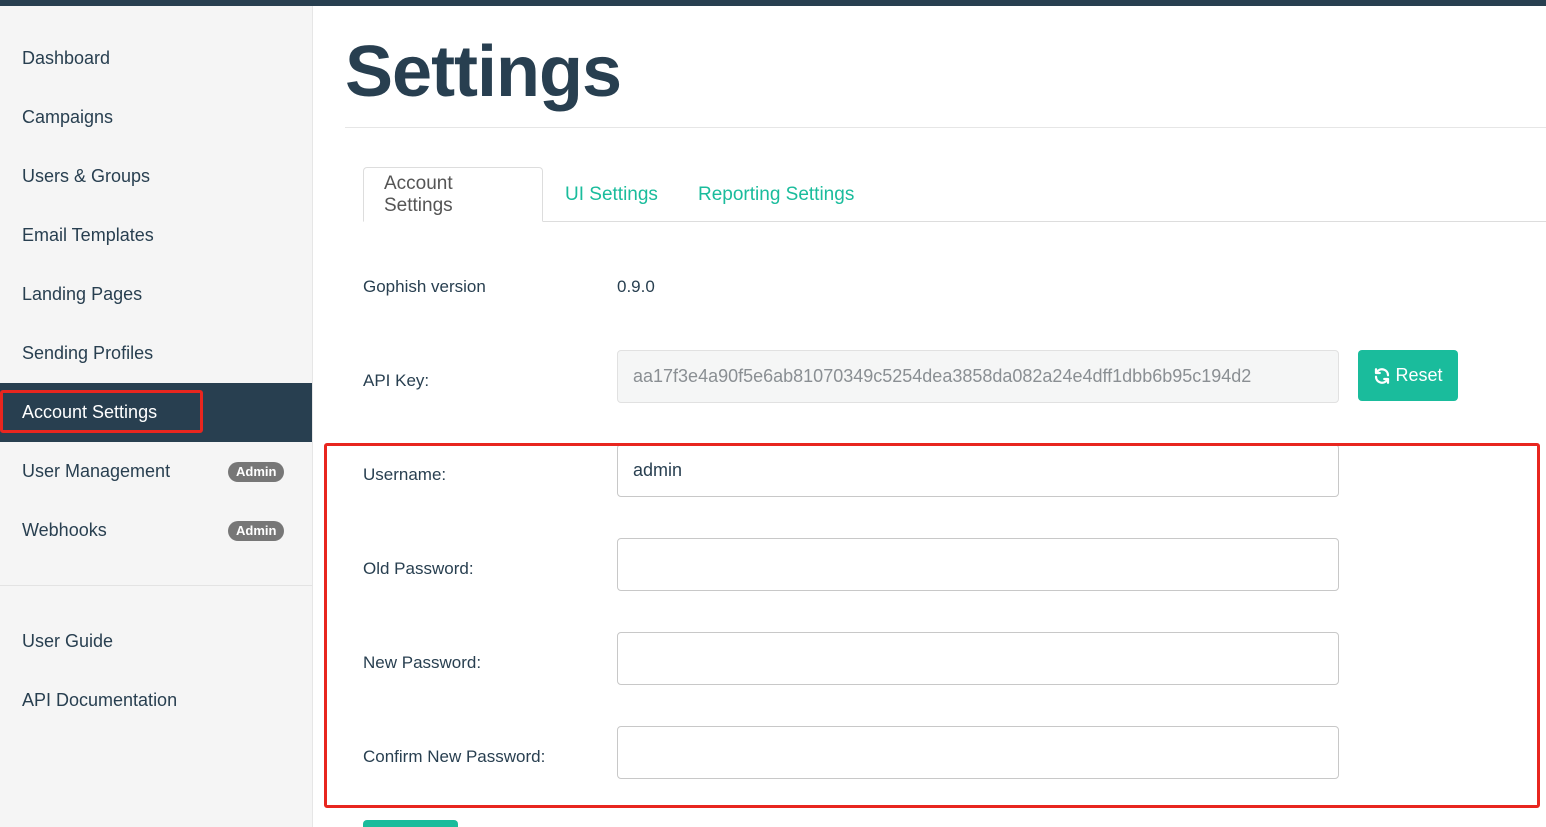 This screenshot has width=1546, height=827. I want to click on tab-reporting-settings: Reporting Settings, so click(776, 194).